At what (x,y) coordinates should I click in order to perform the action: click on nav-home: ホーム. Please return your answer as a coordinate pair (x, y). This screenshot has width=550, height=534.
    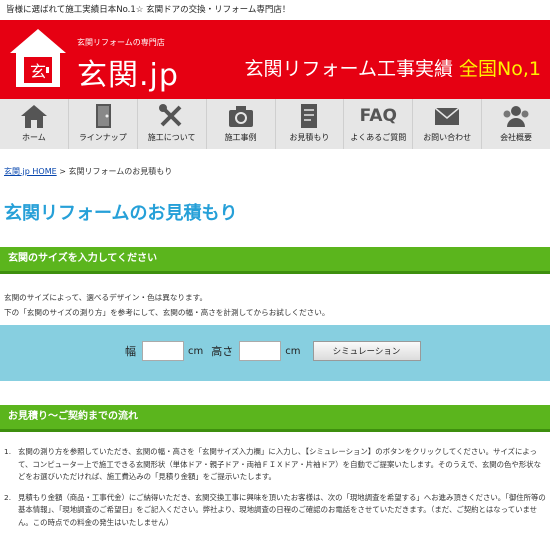
    Looking at the image, I should click on (34, 124).